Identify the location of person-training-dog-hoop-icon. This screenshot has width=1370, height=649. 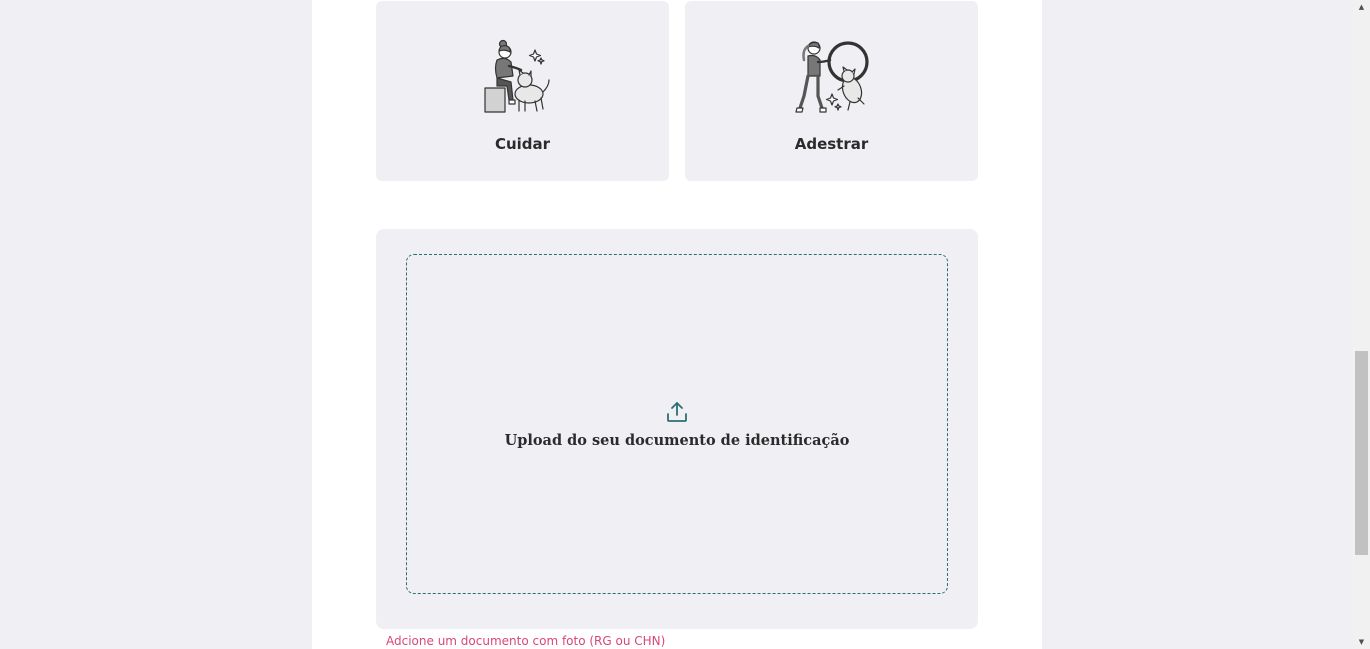
(831, 77).